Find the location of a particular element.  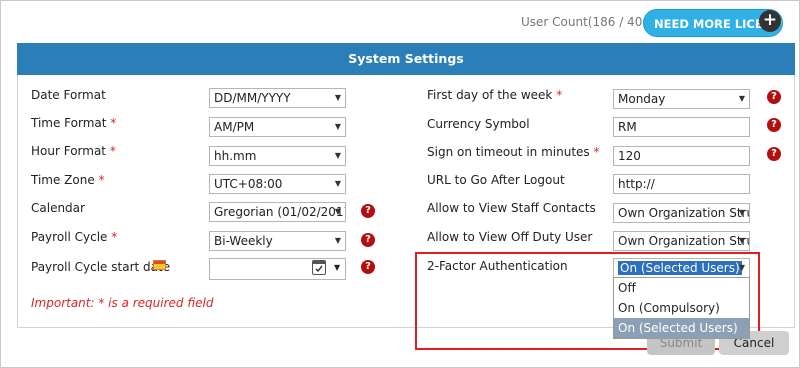

time-format-label: Time Format * is located at coordinates (74, 123).